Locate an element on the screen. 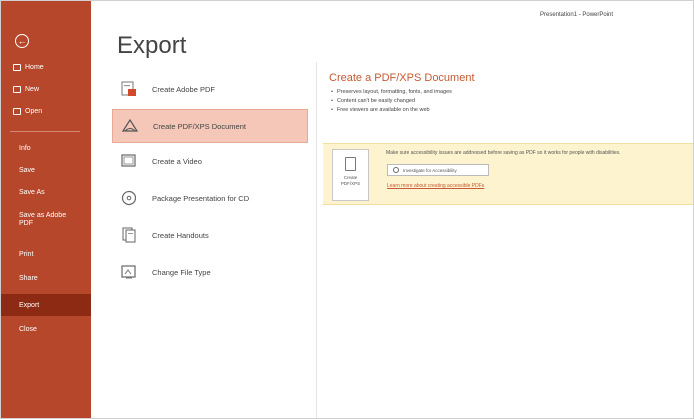 The width and height of the screenshot is (694, 419). sidebar-item-label: Save is located at coordinates (27, 170).